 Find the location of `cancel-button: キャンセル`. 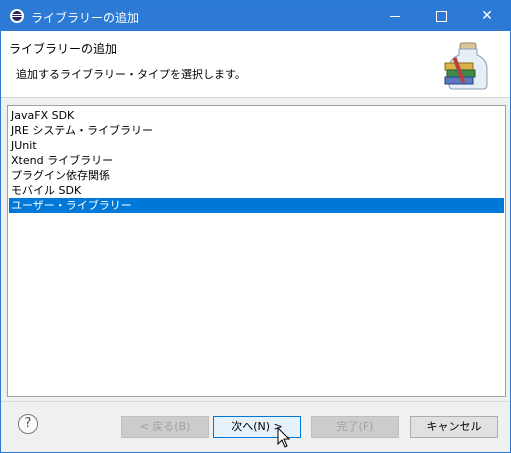

cancel-button: キャンセル is located at coordinates (454, 427).